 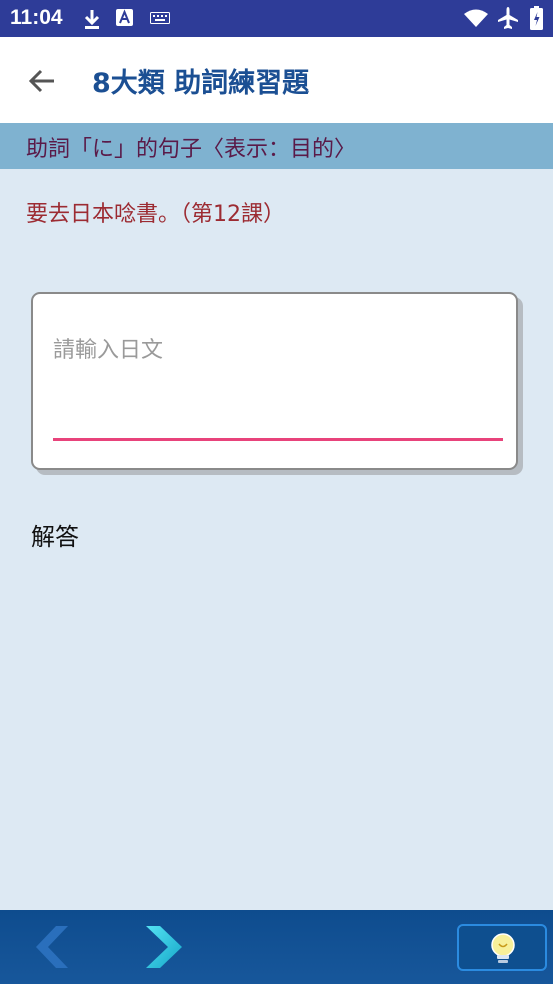 I want to click on a-badge-icon, so click(x=124, y=17).